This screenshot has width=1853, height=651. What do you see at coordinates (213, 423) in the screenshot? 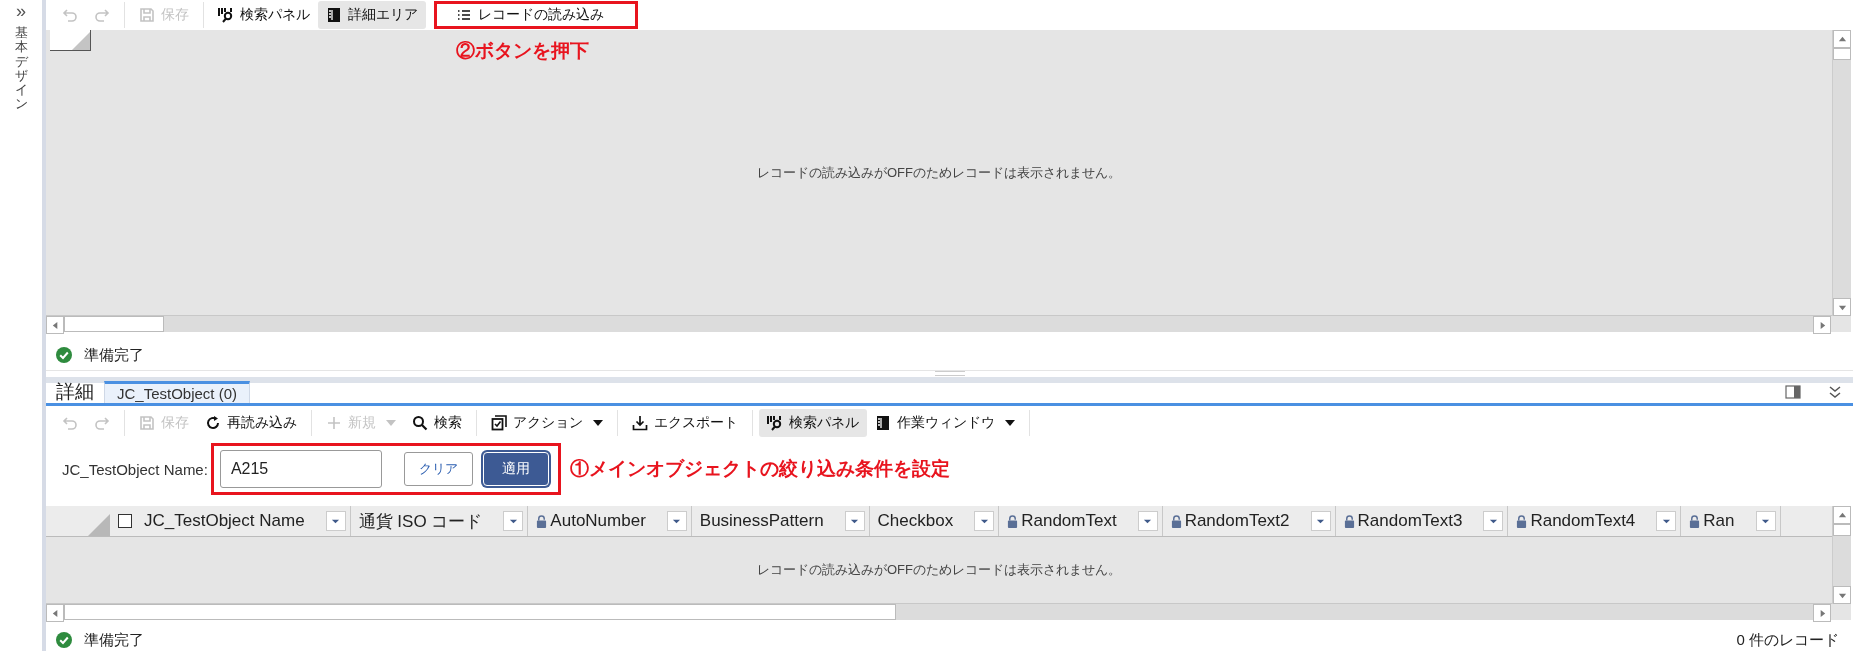
I see `reload-icon` at bounding box center [213, 423].